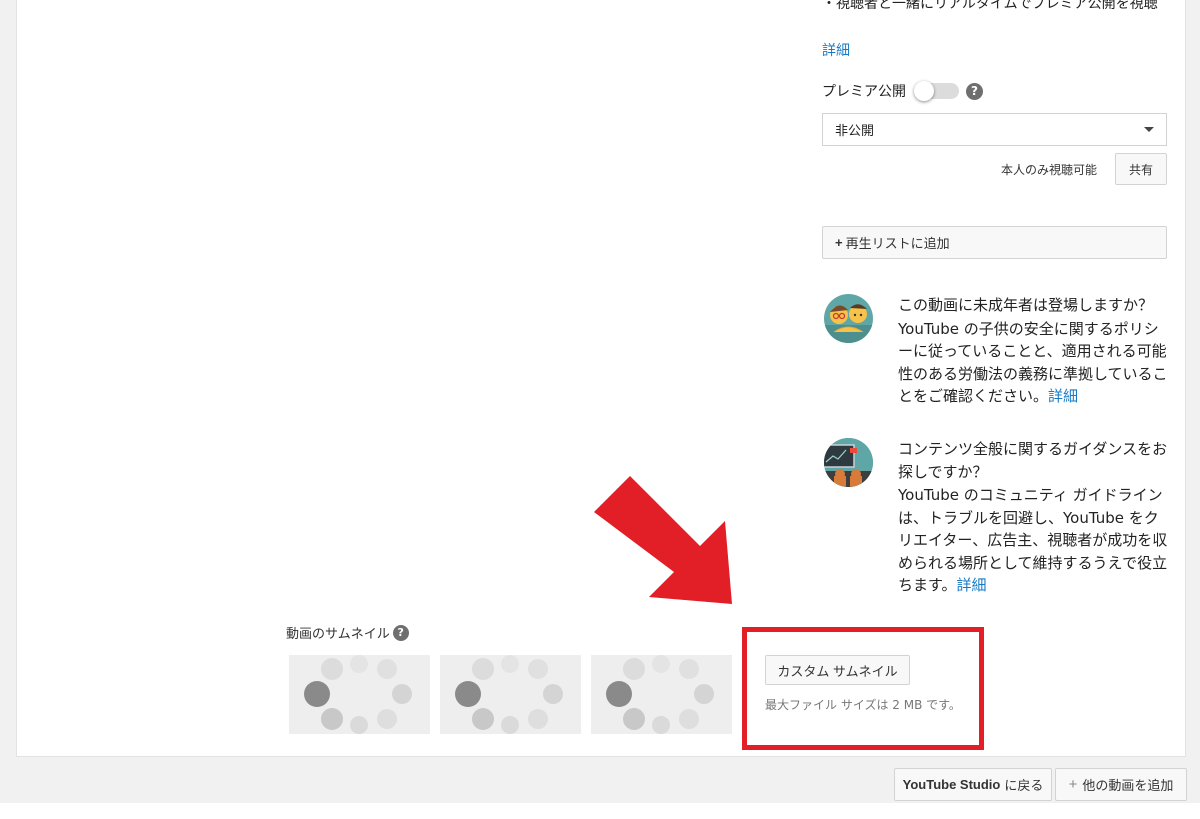 This screenshot has width=1200, height=819. Describe the element at coordinates (1033, 460) in the screenshot. I see `guidance-question: コンテンツ全般に関するガイダンスをお探しですか？` at that location.